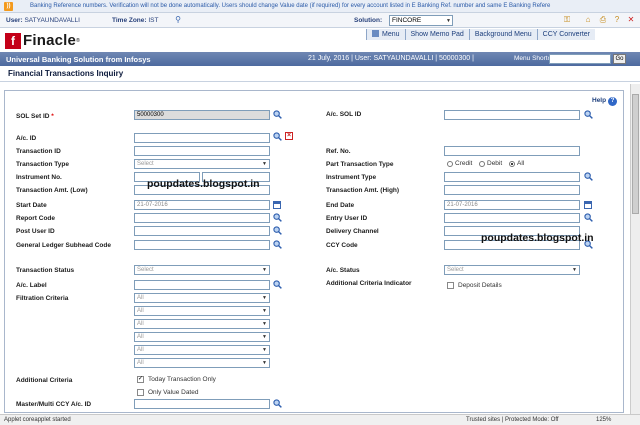 The width and height of the screenshot is (640, 425). What do you see at coordinates (52, 116) in the screenshot?
I see `required-marker: *` at bounding box center [52, 116].